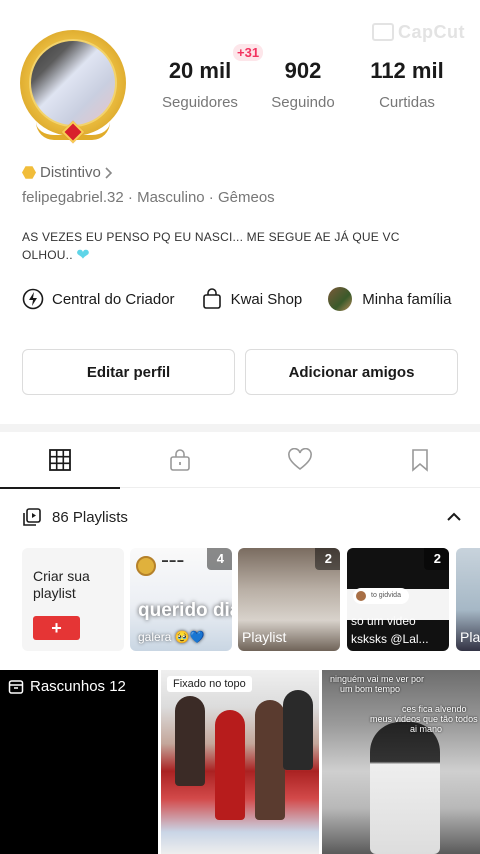 Image resolution: width=480 pixels, height=854 pixels. What do you see at coordinates (470, 637) in the screenshot?
I see `playlist-caption: Pla` at bounding box center [470, 637].